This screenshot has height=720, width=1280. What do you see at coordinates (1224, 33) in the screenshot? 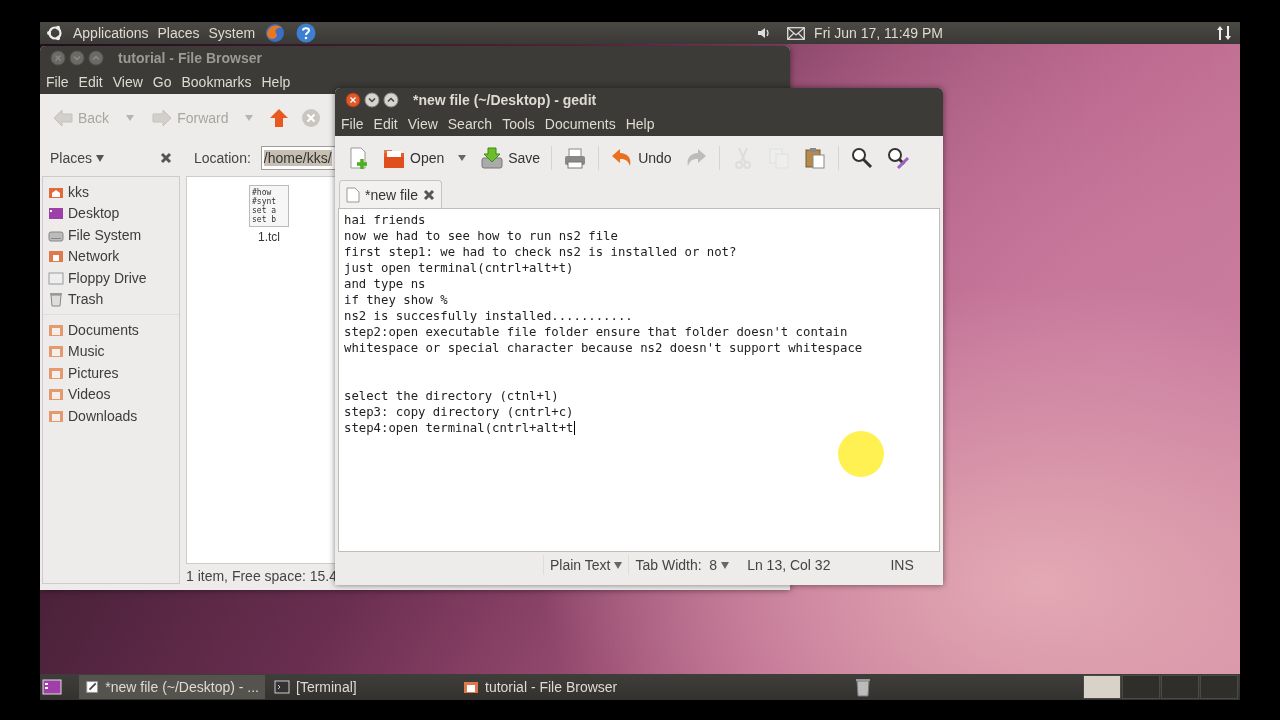
I see `network-arrows-icon` at bounding box center [1224, 33].